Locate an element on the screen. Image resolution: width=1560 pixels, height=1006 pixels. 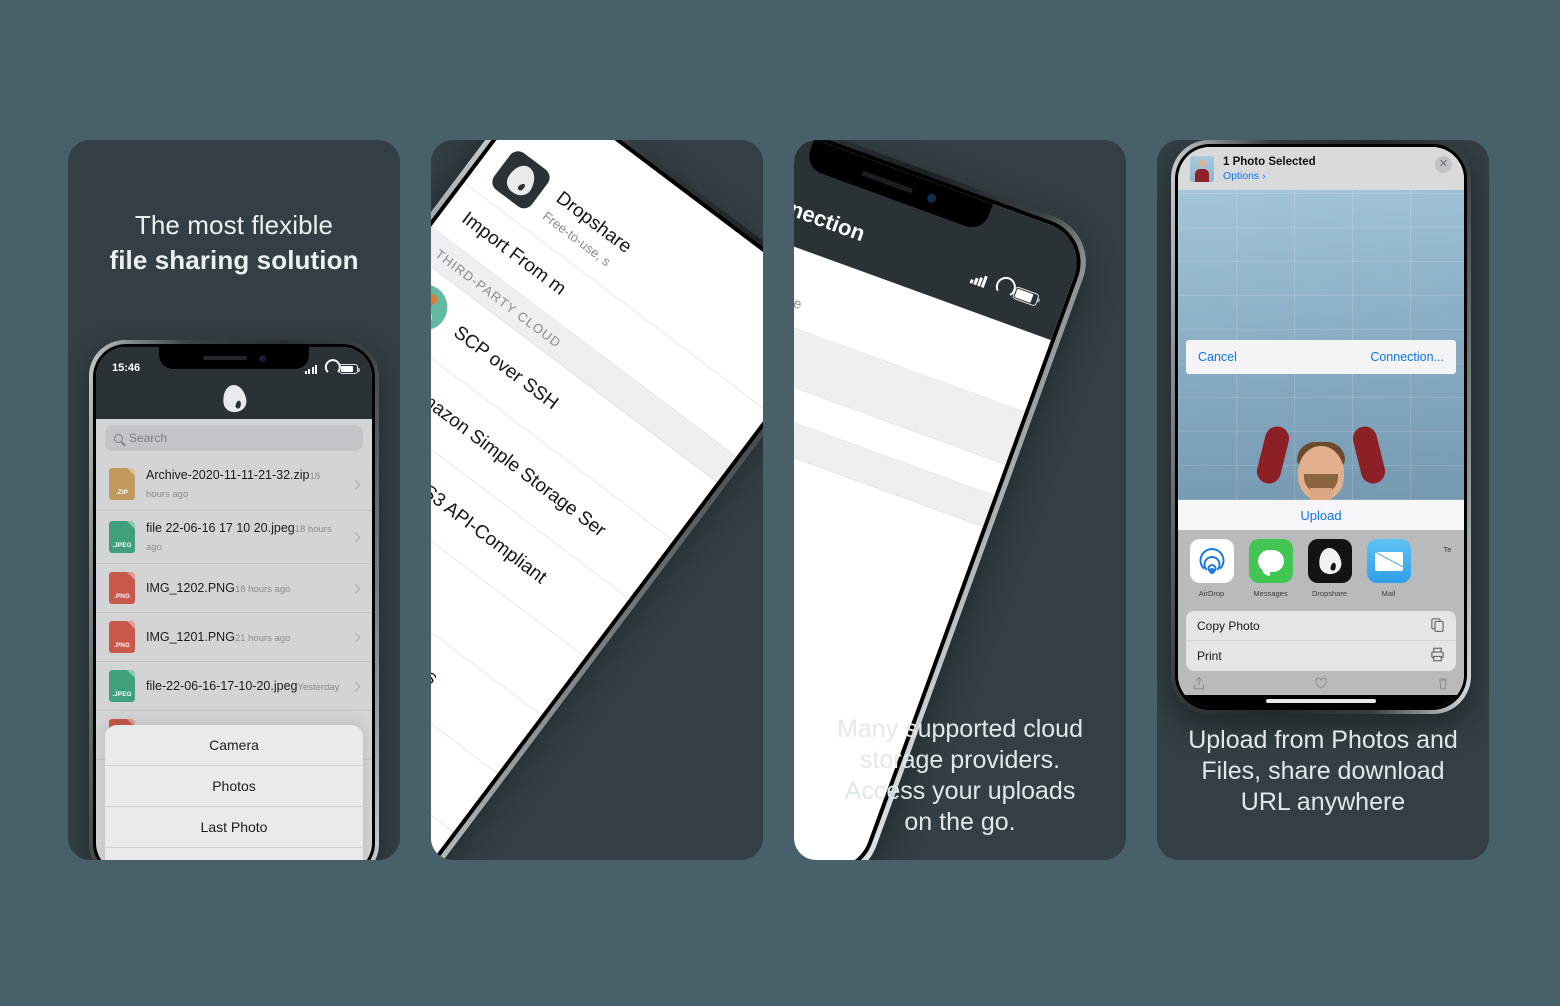
app-nav-bar is located at coordinates (234, 398).